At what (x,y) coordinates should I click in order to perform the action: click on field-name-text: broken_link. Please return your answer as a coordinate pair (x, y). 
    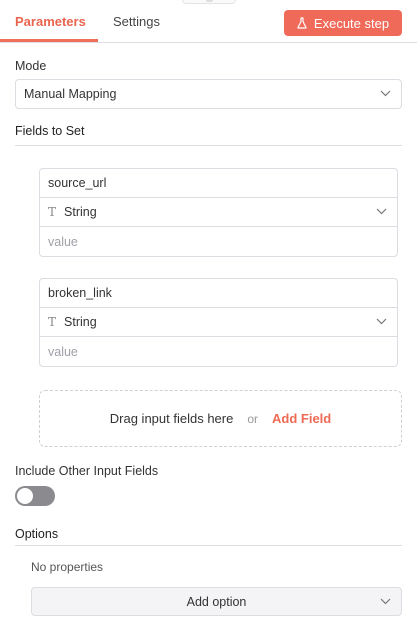
    Looking at the image, I should click on (80, 293).